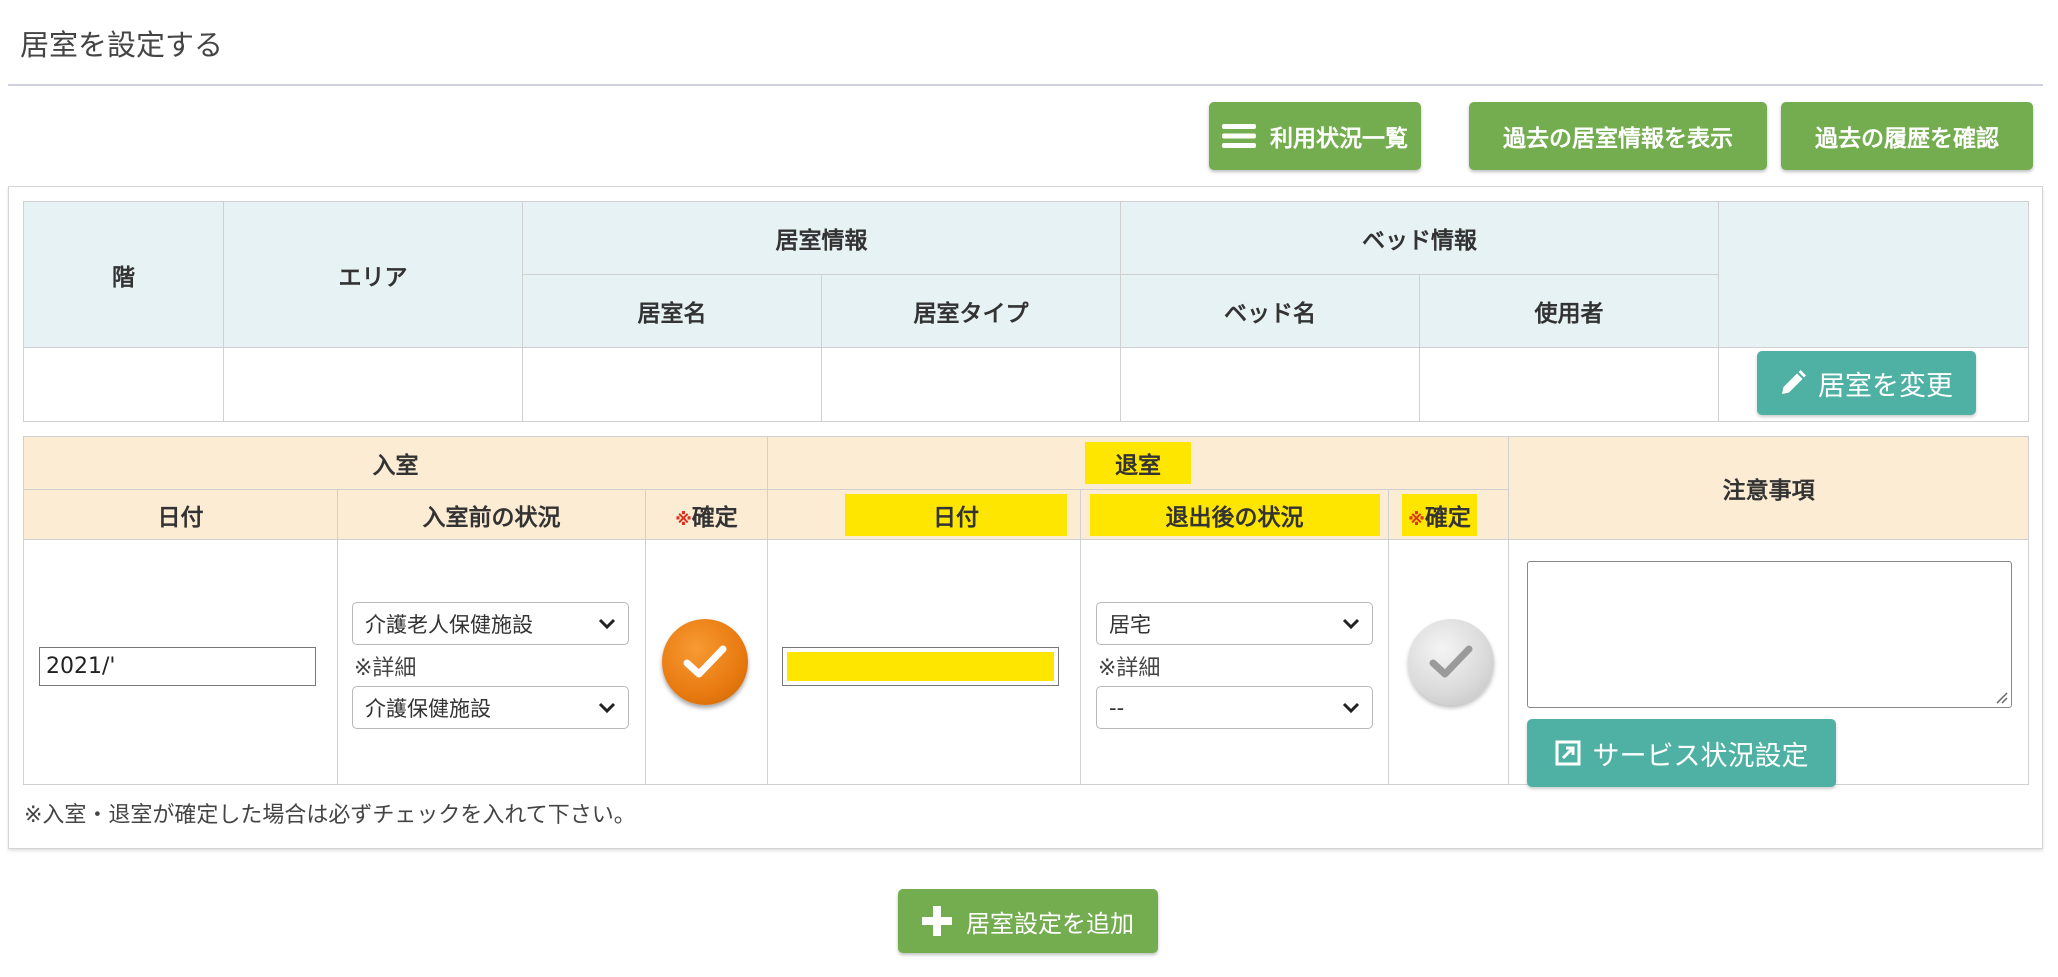  What do you see at coordinates (491, 514) in the screenshot?
I see `before-status-header: 入室前の状況` at bounding box center [491, 514].